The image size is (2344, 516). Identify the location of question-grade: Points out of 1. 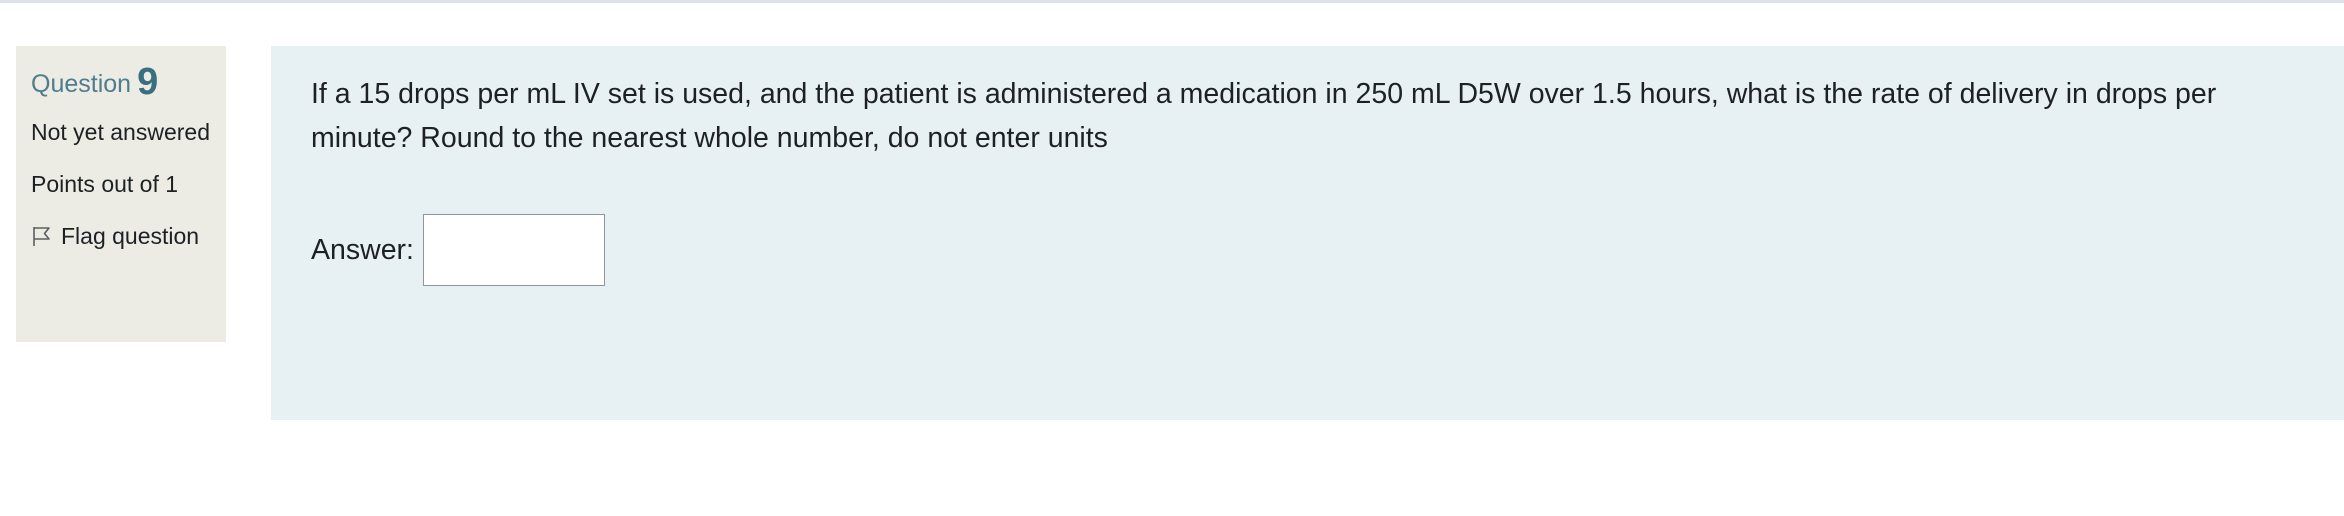
(105, 184).